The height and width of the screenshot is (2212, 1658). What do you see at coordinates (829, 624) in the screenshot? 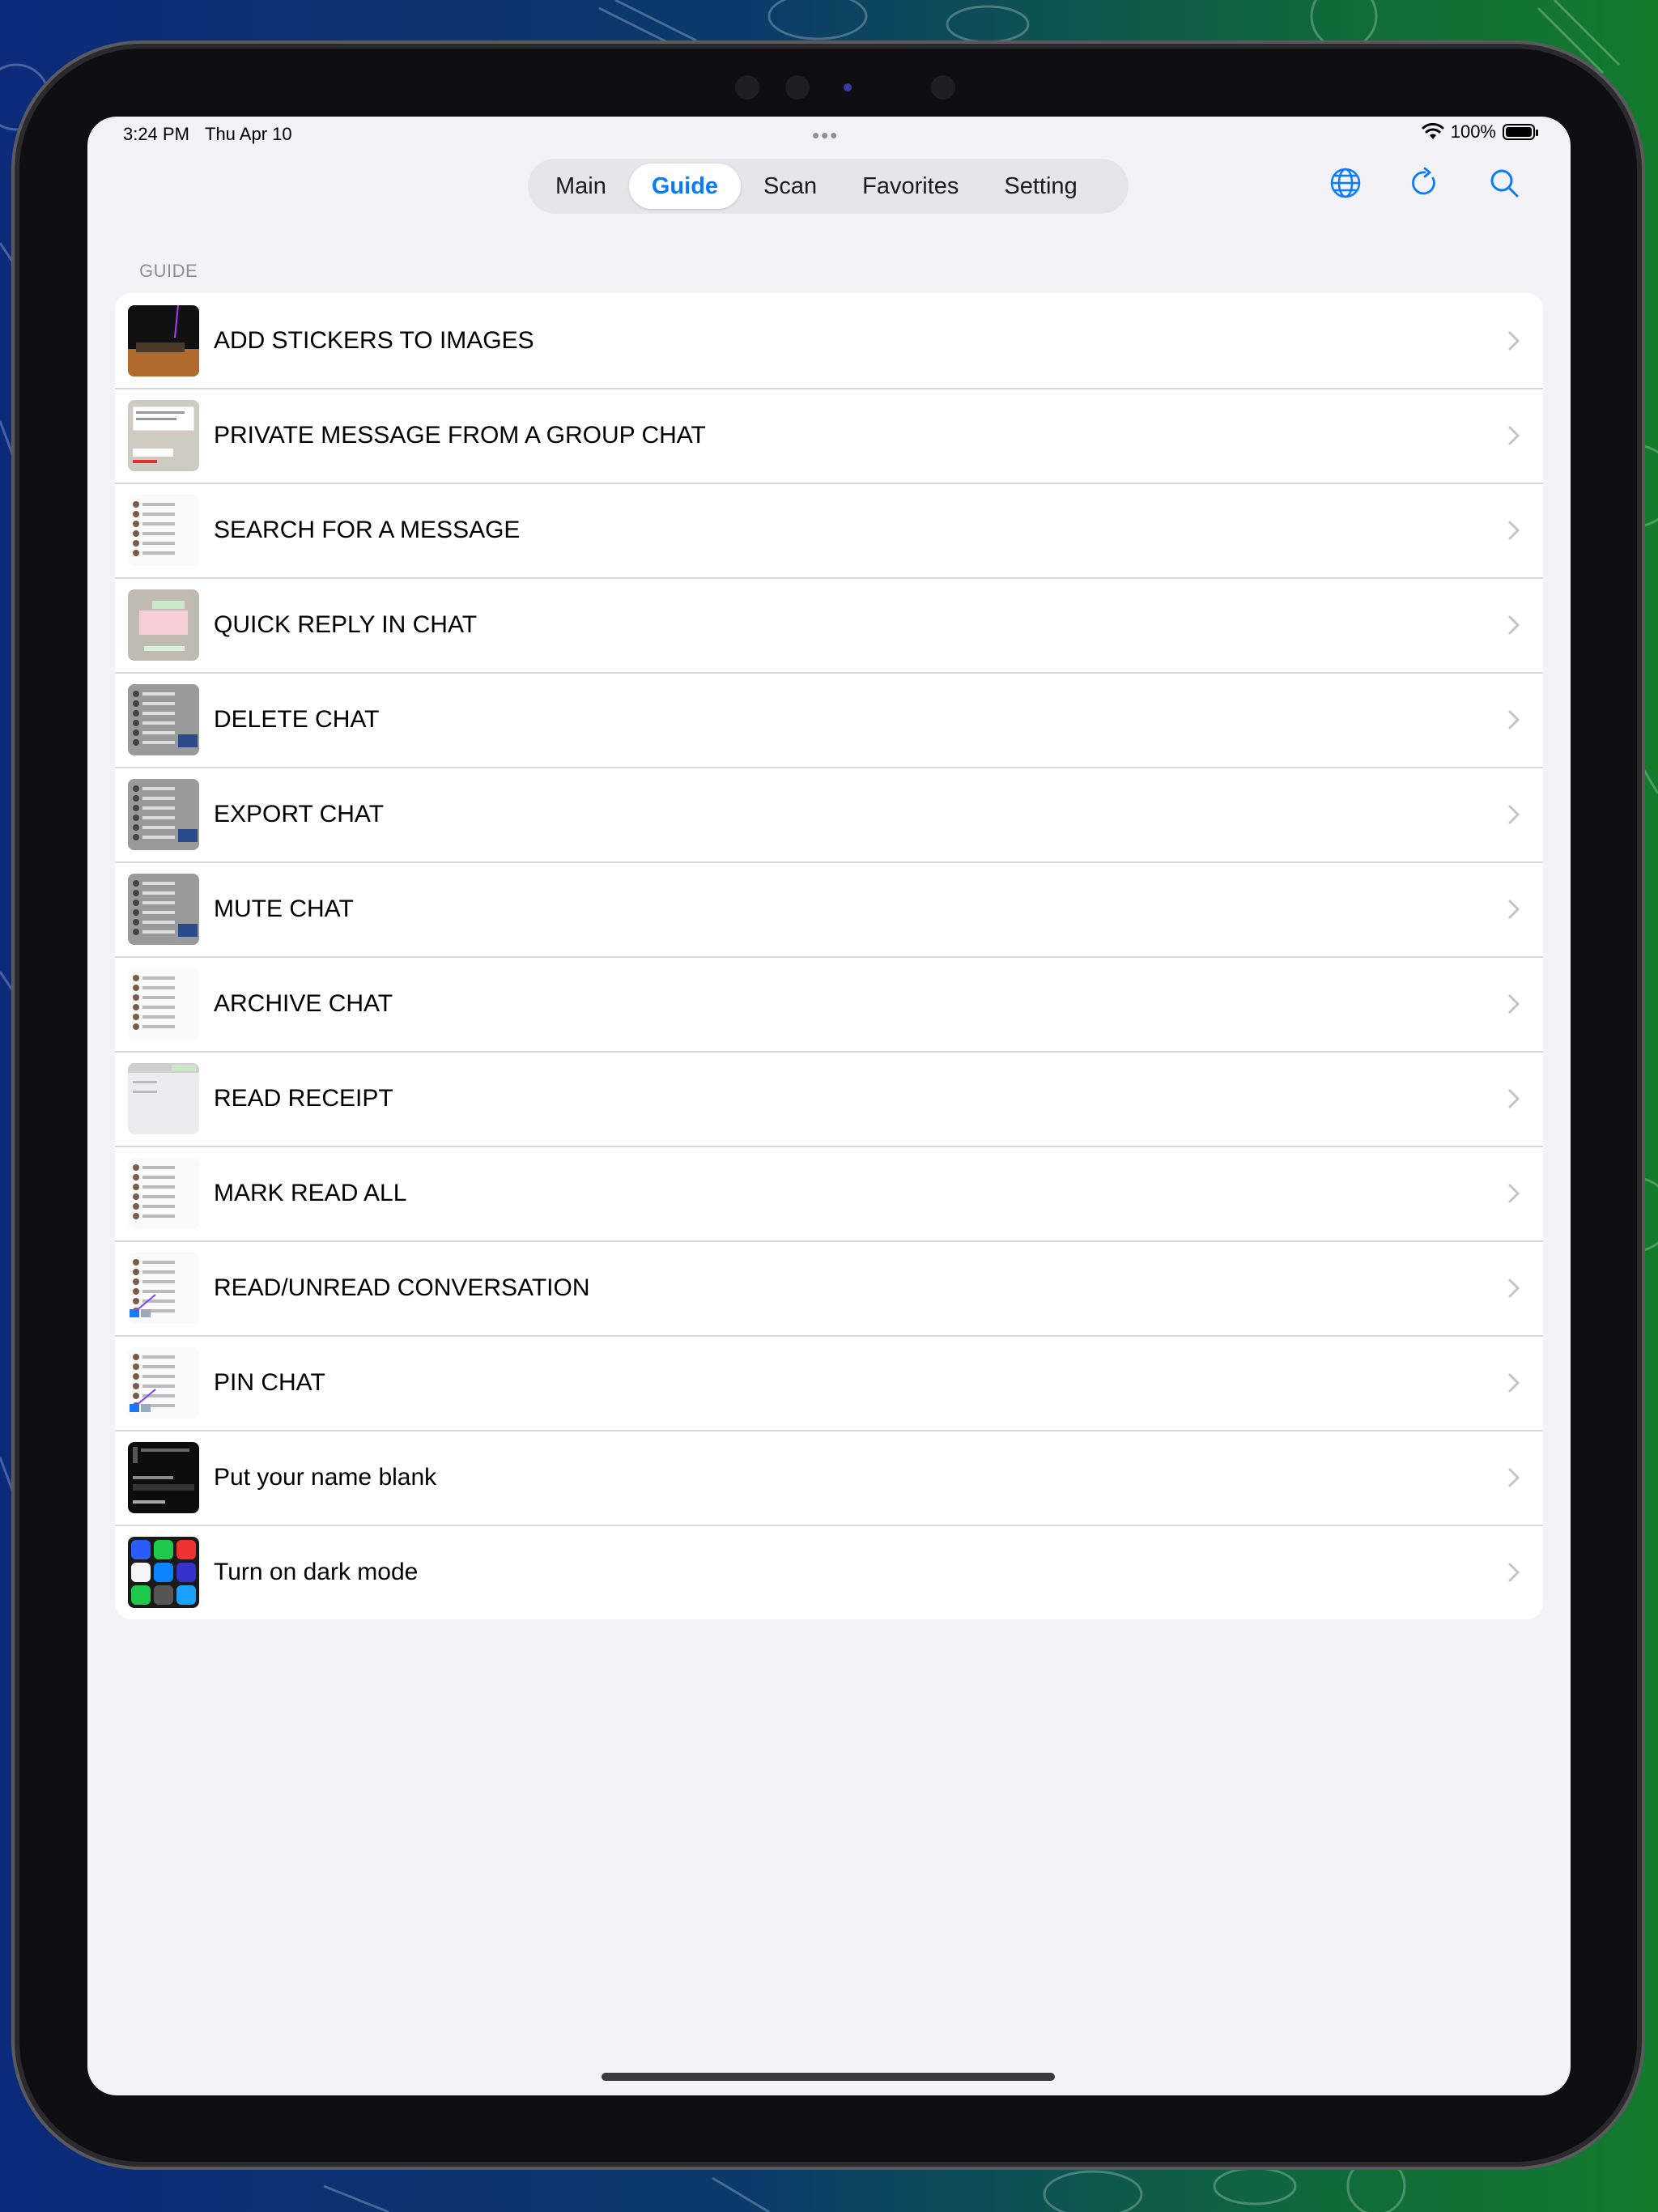
I see `guide-row: QUICK REPLY IN CHAT` at bounding box center [829, 624].